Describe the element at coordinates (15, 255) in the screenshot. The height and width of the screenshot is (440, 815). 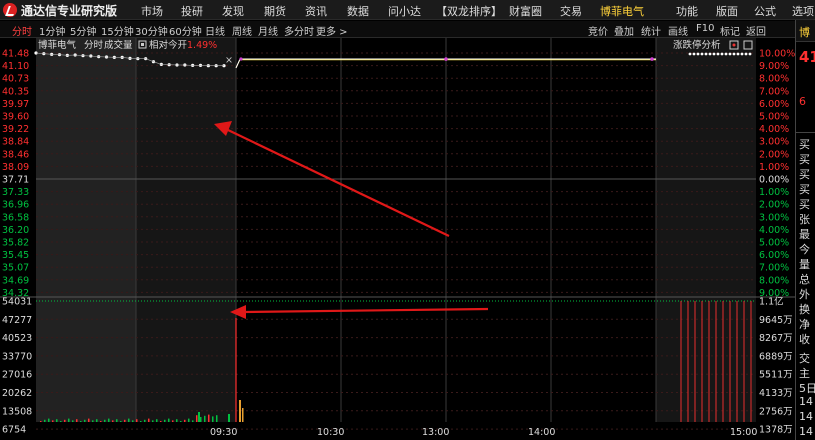
I see `price-tick-label: 35.45` at that location.